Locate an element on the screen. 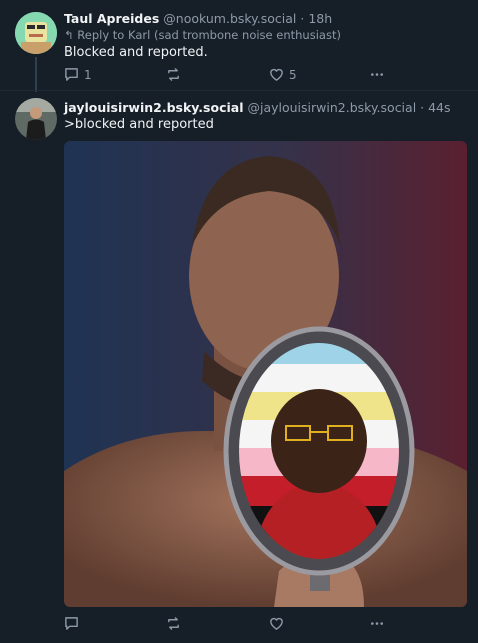 This screenshot has height=643, width=478. post-time: · 44s is located at coordinates (435, 107).